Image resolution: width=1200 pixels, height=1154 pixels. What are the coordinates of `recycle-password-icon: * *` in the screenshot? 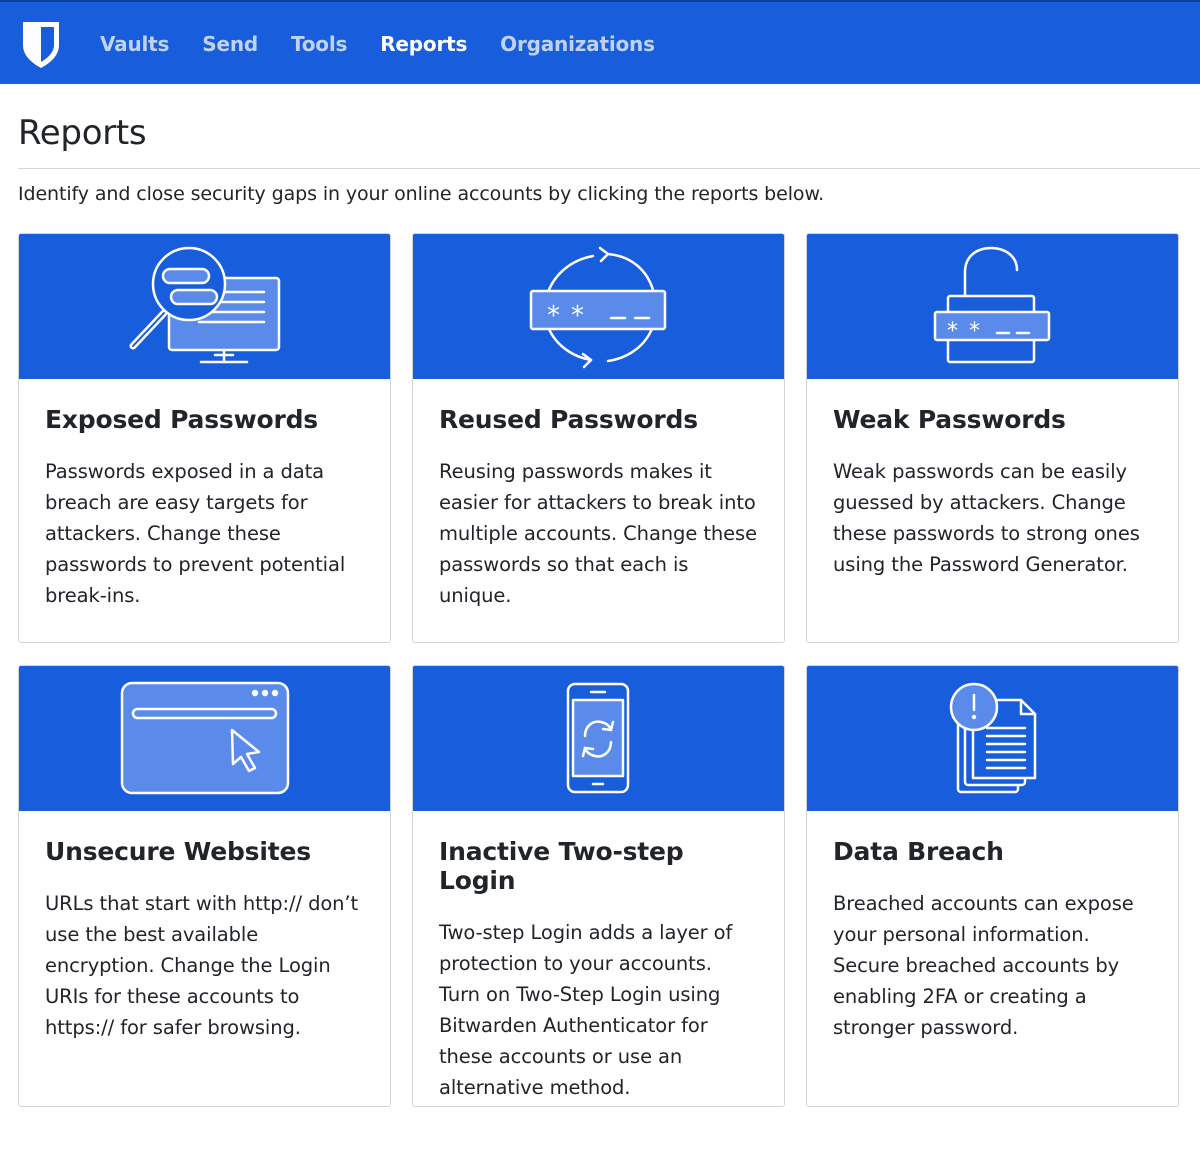 It's located at (598, 307).